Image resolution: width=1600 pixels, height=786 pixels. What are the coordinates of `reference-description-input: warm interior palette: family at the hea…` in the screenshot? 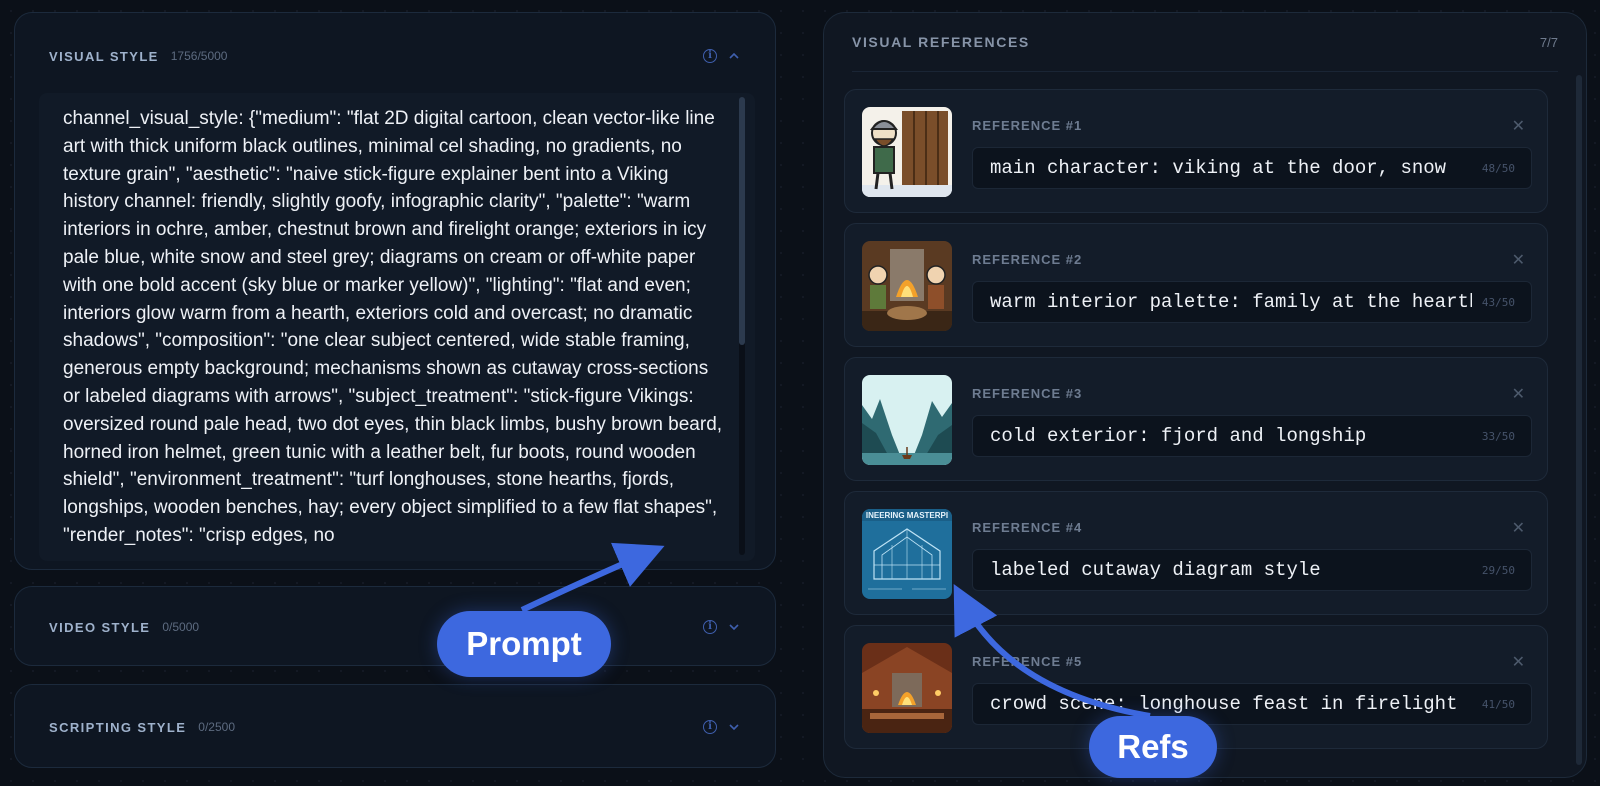 It's located at (1252, 302).